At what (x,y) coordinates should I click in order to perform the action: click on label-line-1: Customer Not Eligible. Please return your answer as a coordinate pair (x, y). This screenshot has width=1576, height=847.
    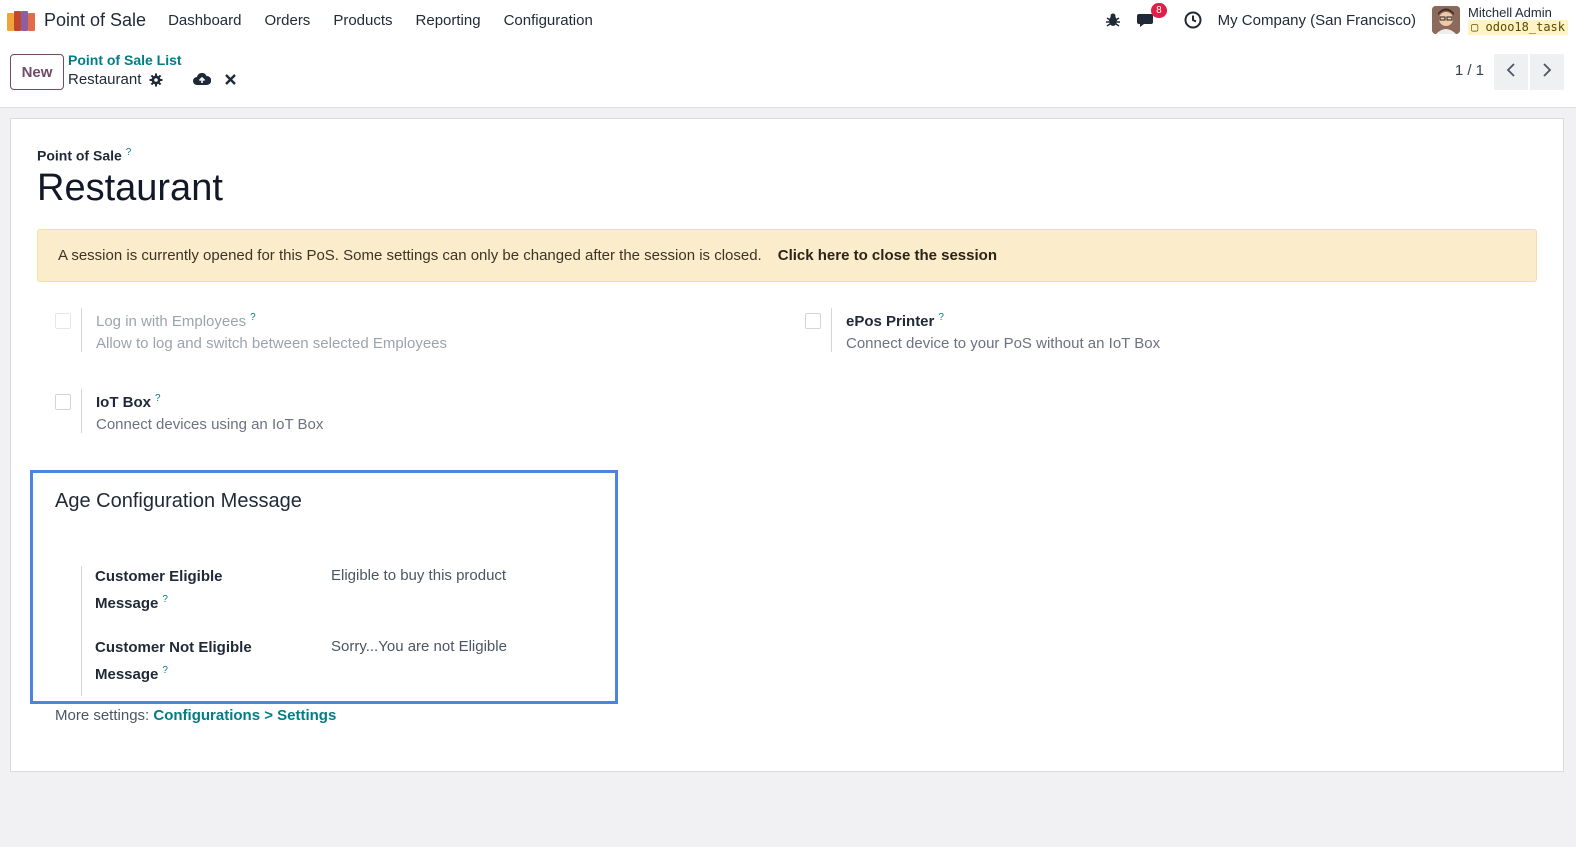
    Looking at the image, I should click on (173, 647).